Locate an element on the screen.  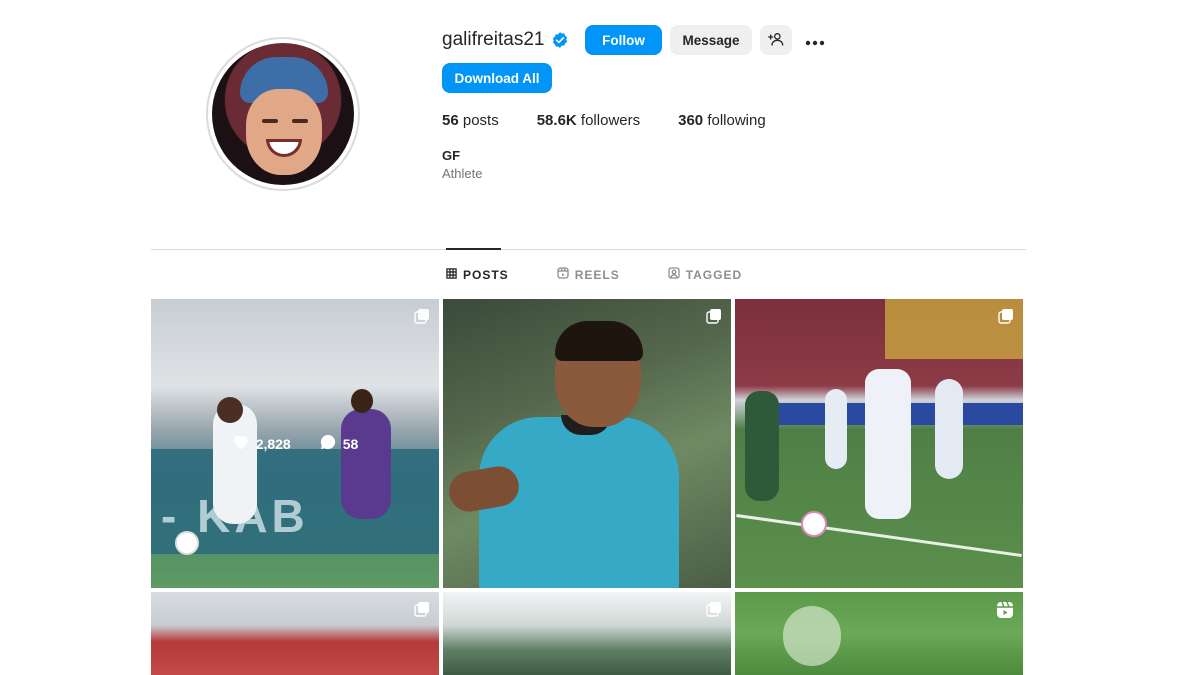
followers-count: 58.6K is located at coordinates (556, 120).